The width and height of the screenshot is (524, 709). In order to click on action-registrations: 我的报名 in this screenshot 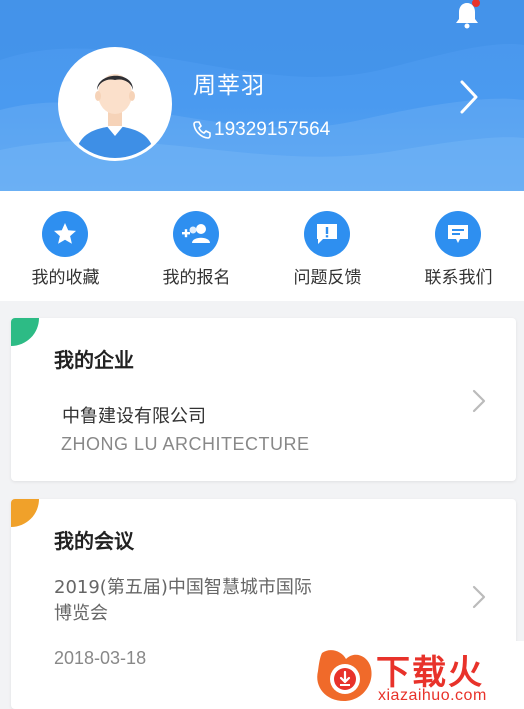, I will do `click(196, 246)`.